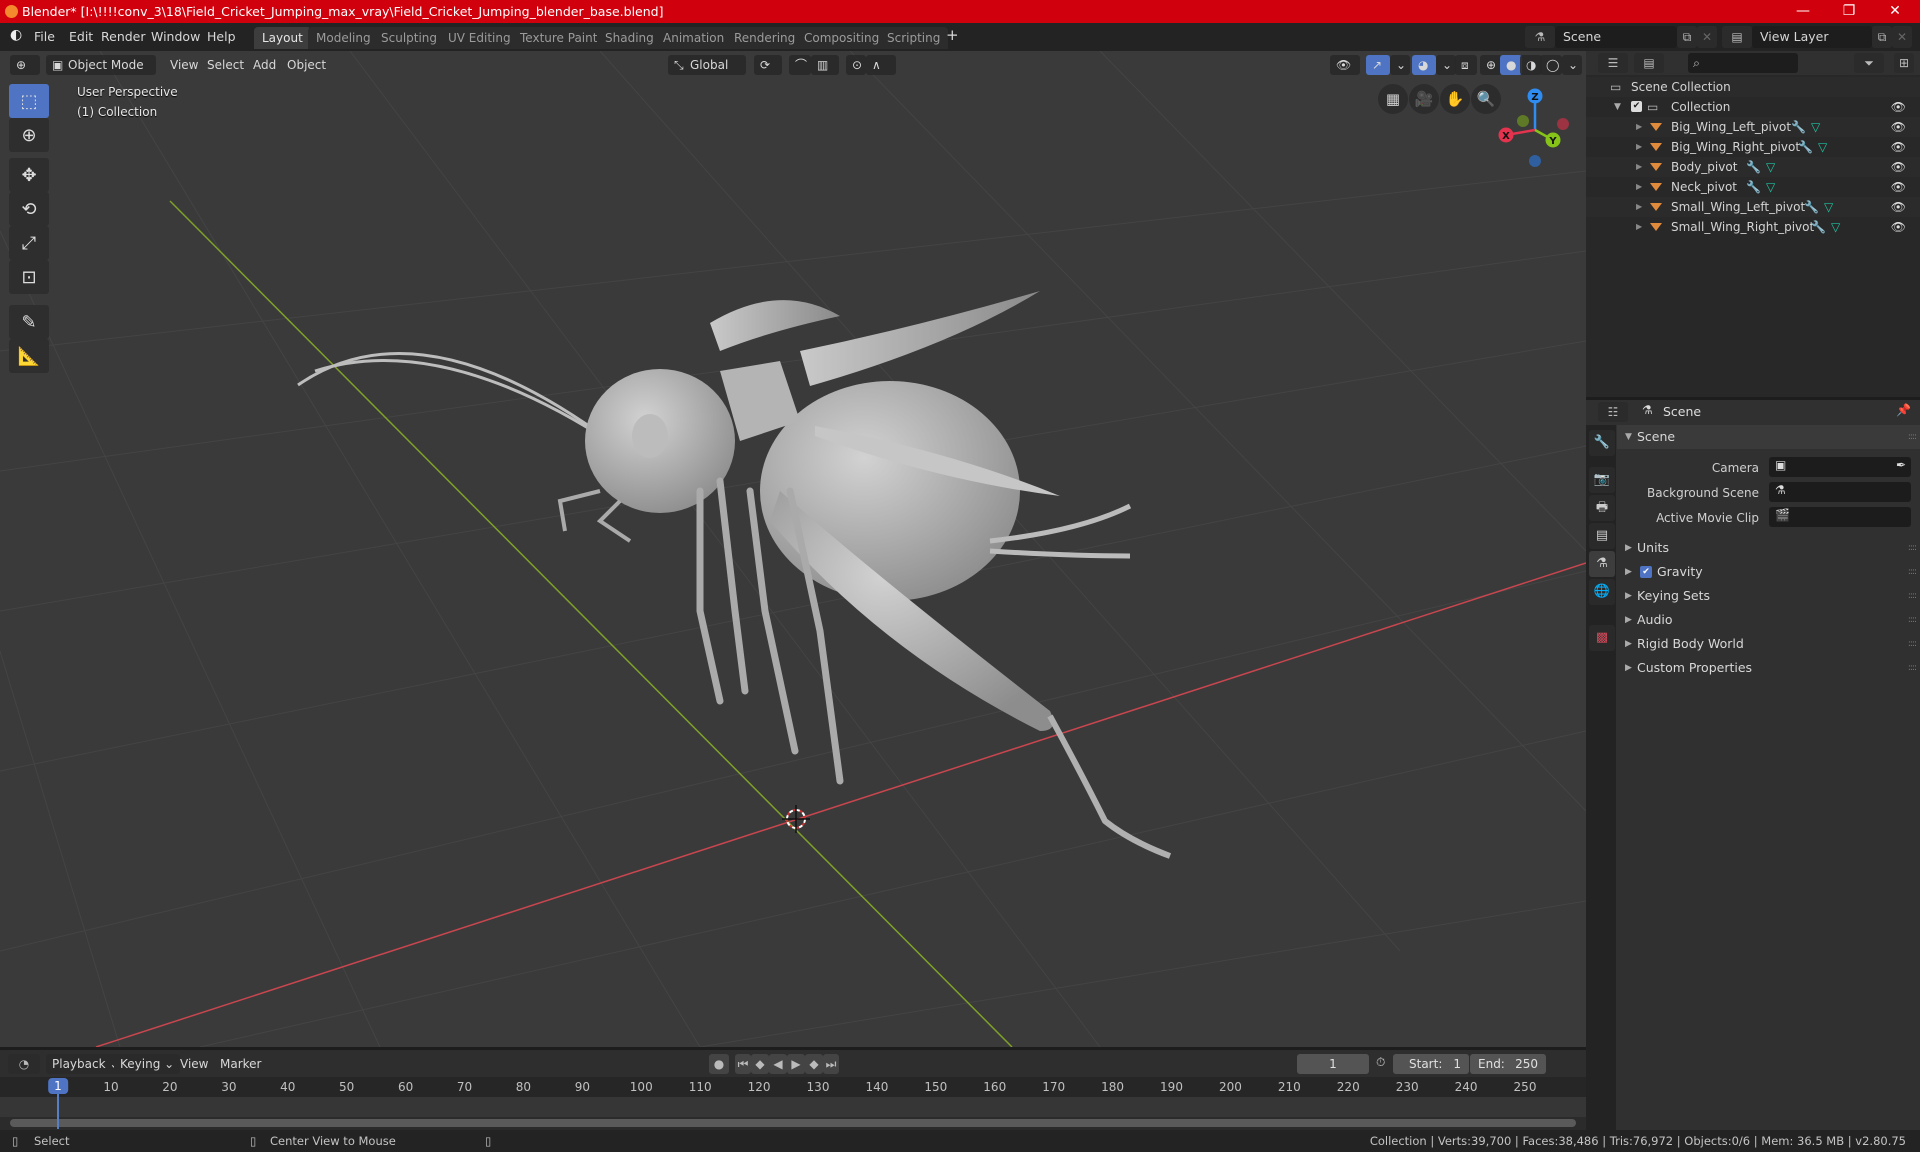 The height and width of the screenshot is (1152, 1920). What do you see at coordinates (1895, 11) in the screenshot?
I see `close-window-button: ✕` at bounding box center [1895, 11].